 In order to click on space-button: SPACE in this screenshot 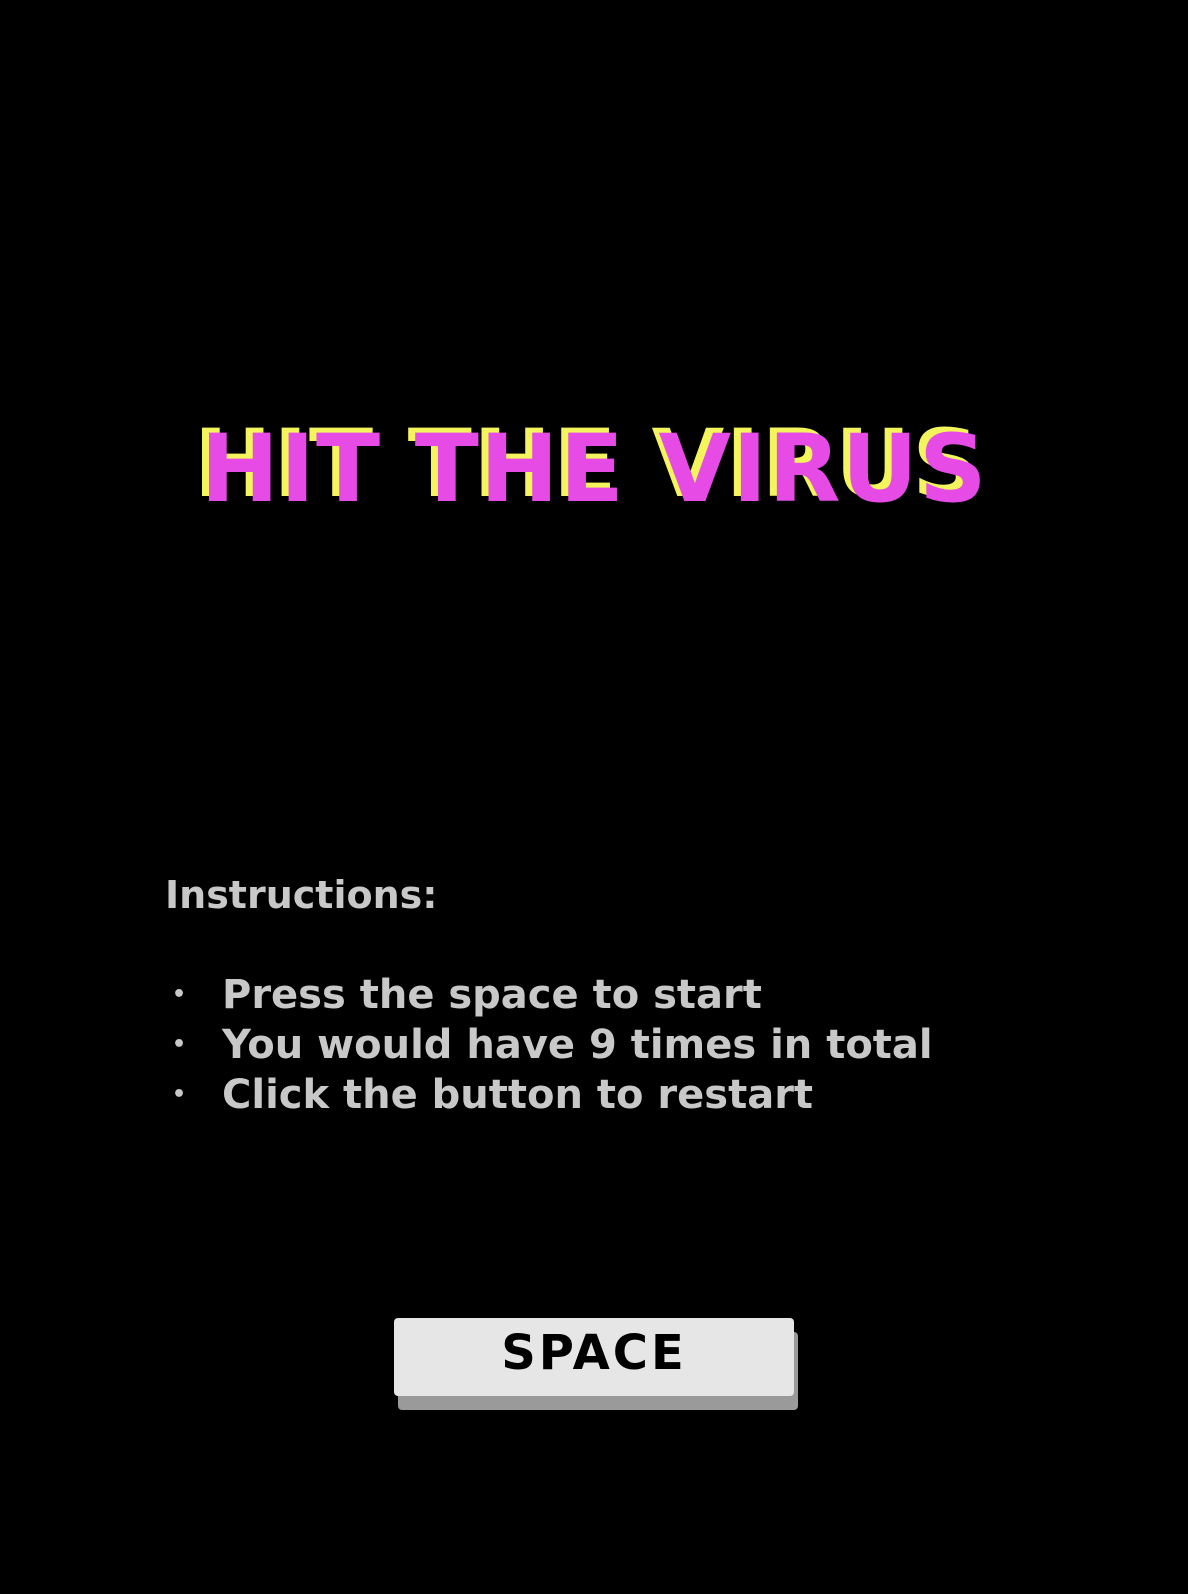, I will do `click(594, 1357)`.